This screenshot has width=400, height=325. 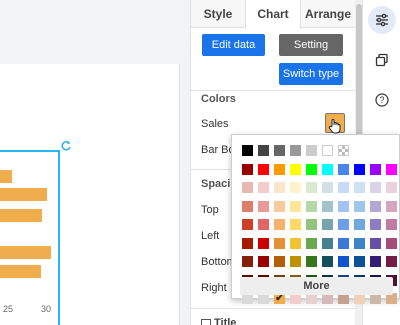 I want to click on spacing-top-label: Top, so click(x=210, y=210).